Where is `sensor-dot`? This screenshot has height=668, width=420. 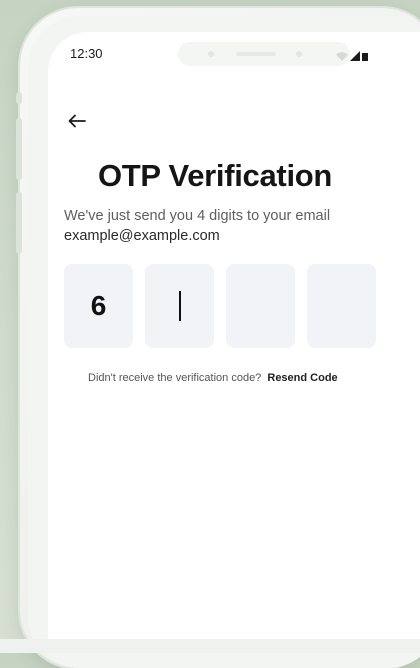
sensor-dot is located at coordinates (299, 54).